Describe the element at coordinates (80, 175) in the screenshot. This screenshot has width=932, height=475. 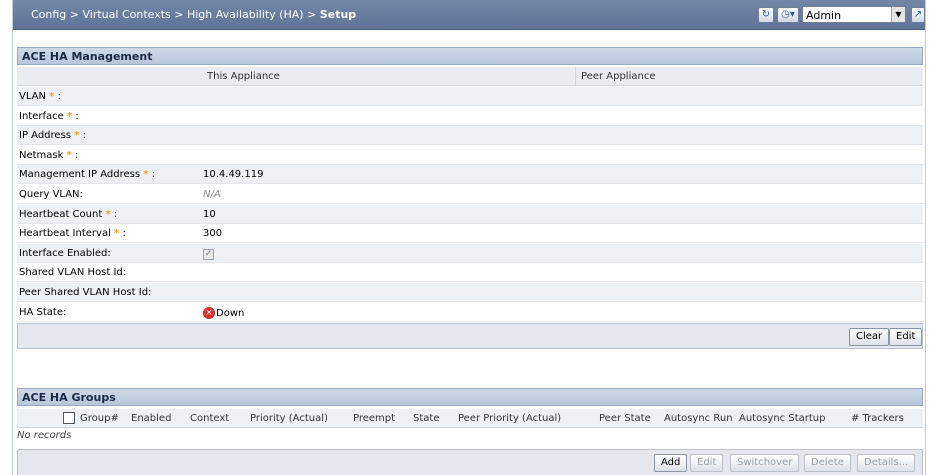
I see `ha-row-label-text: Management IP Address` at that location.